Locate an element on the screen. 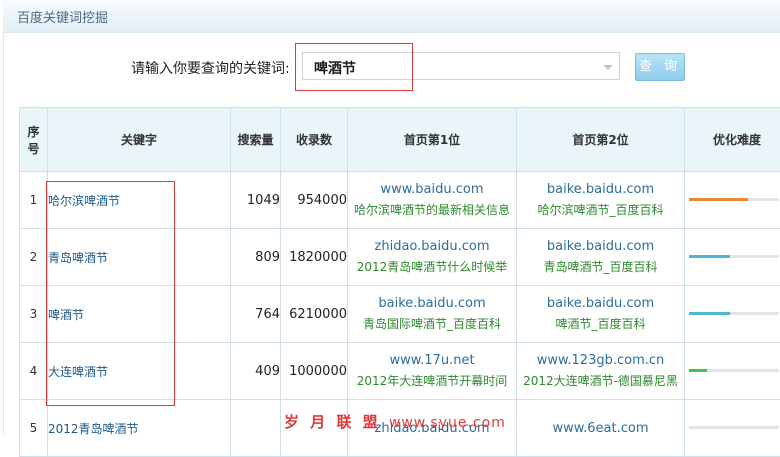  rank1-cell: baike.baidu.com青岛国际啤酒节_百度百科 is located at coordinates (432, 314).